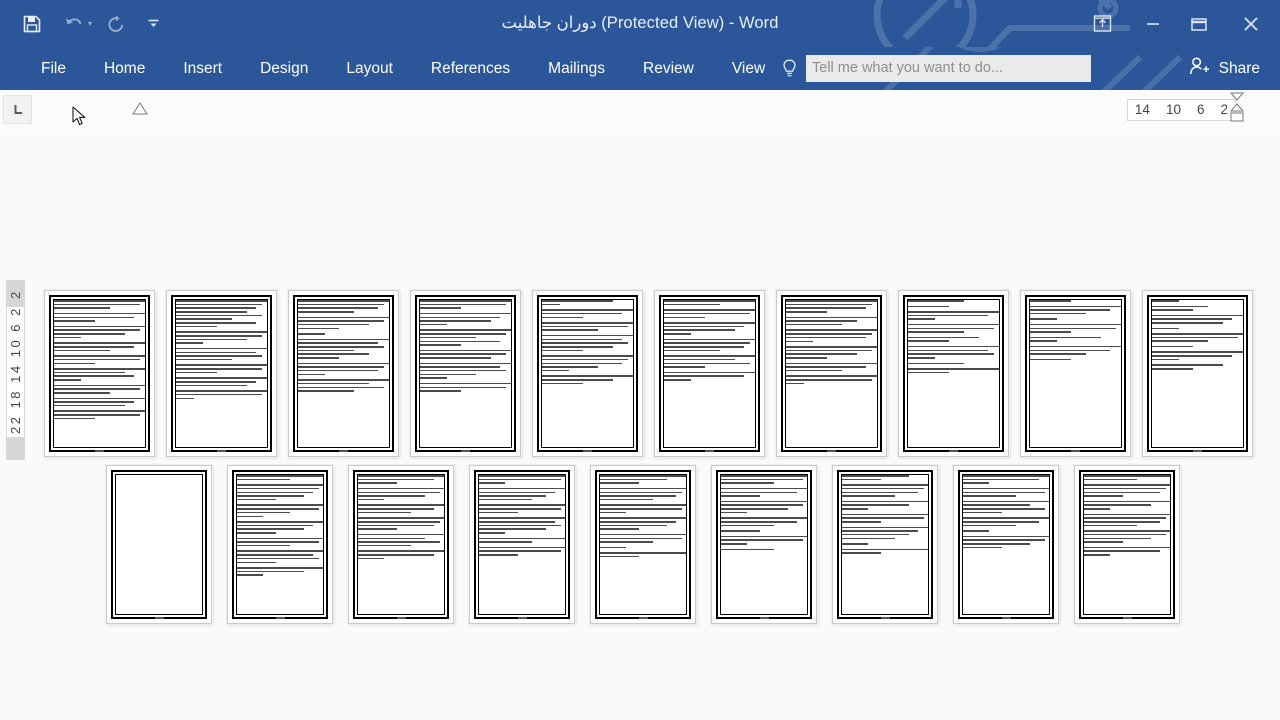  I want to click on minimize-icon, so click(1153, 23).